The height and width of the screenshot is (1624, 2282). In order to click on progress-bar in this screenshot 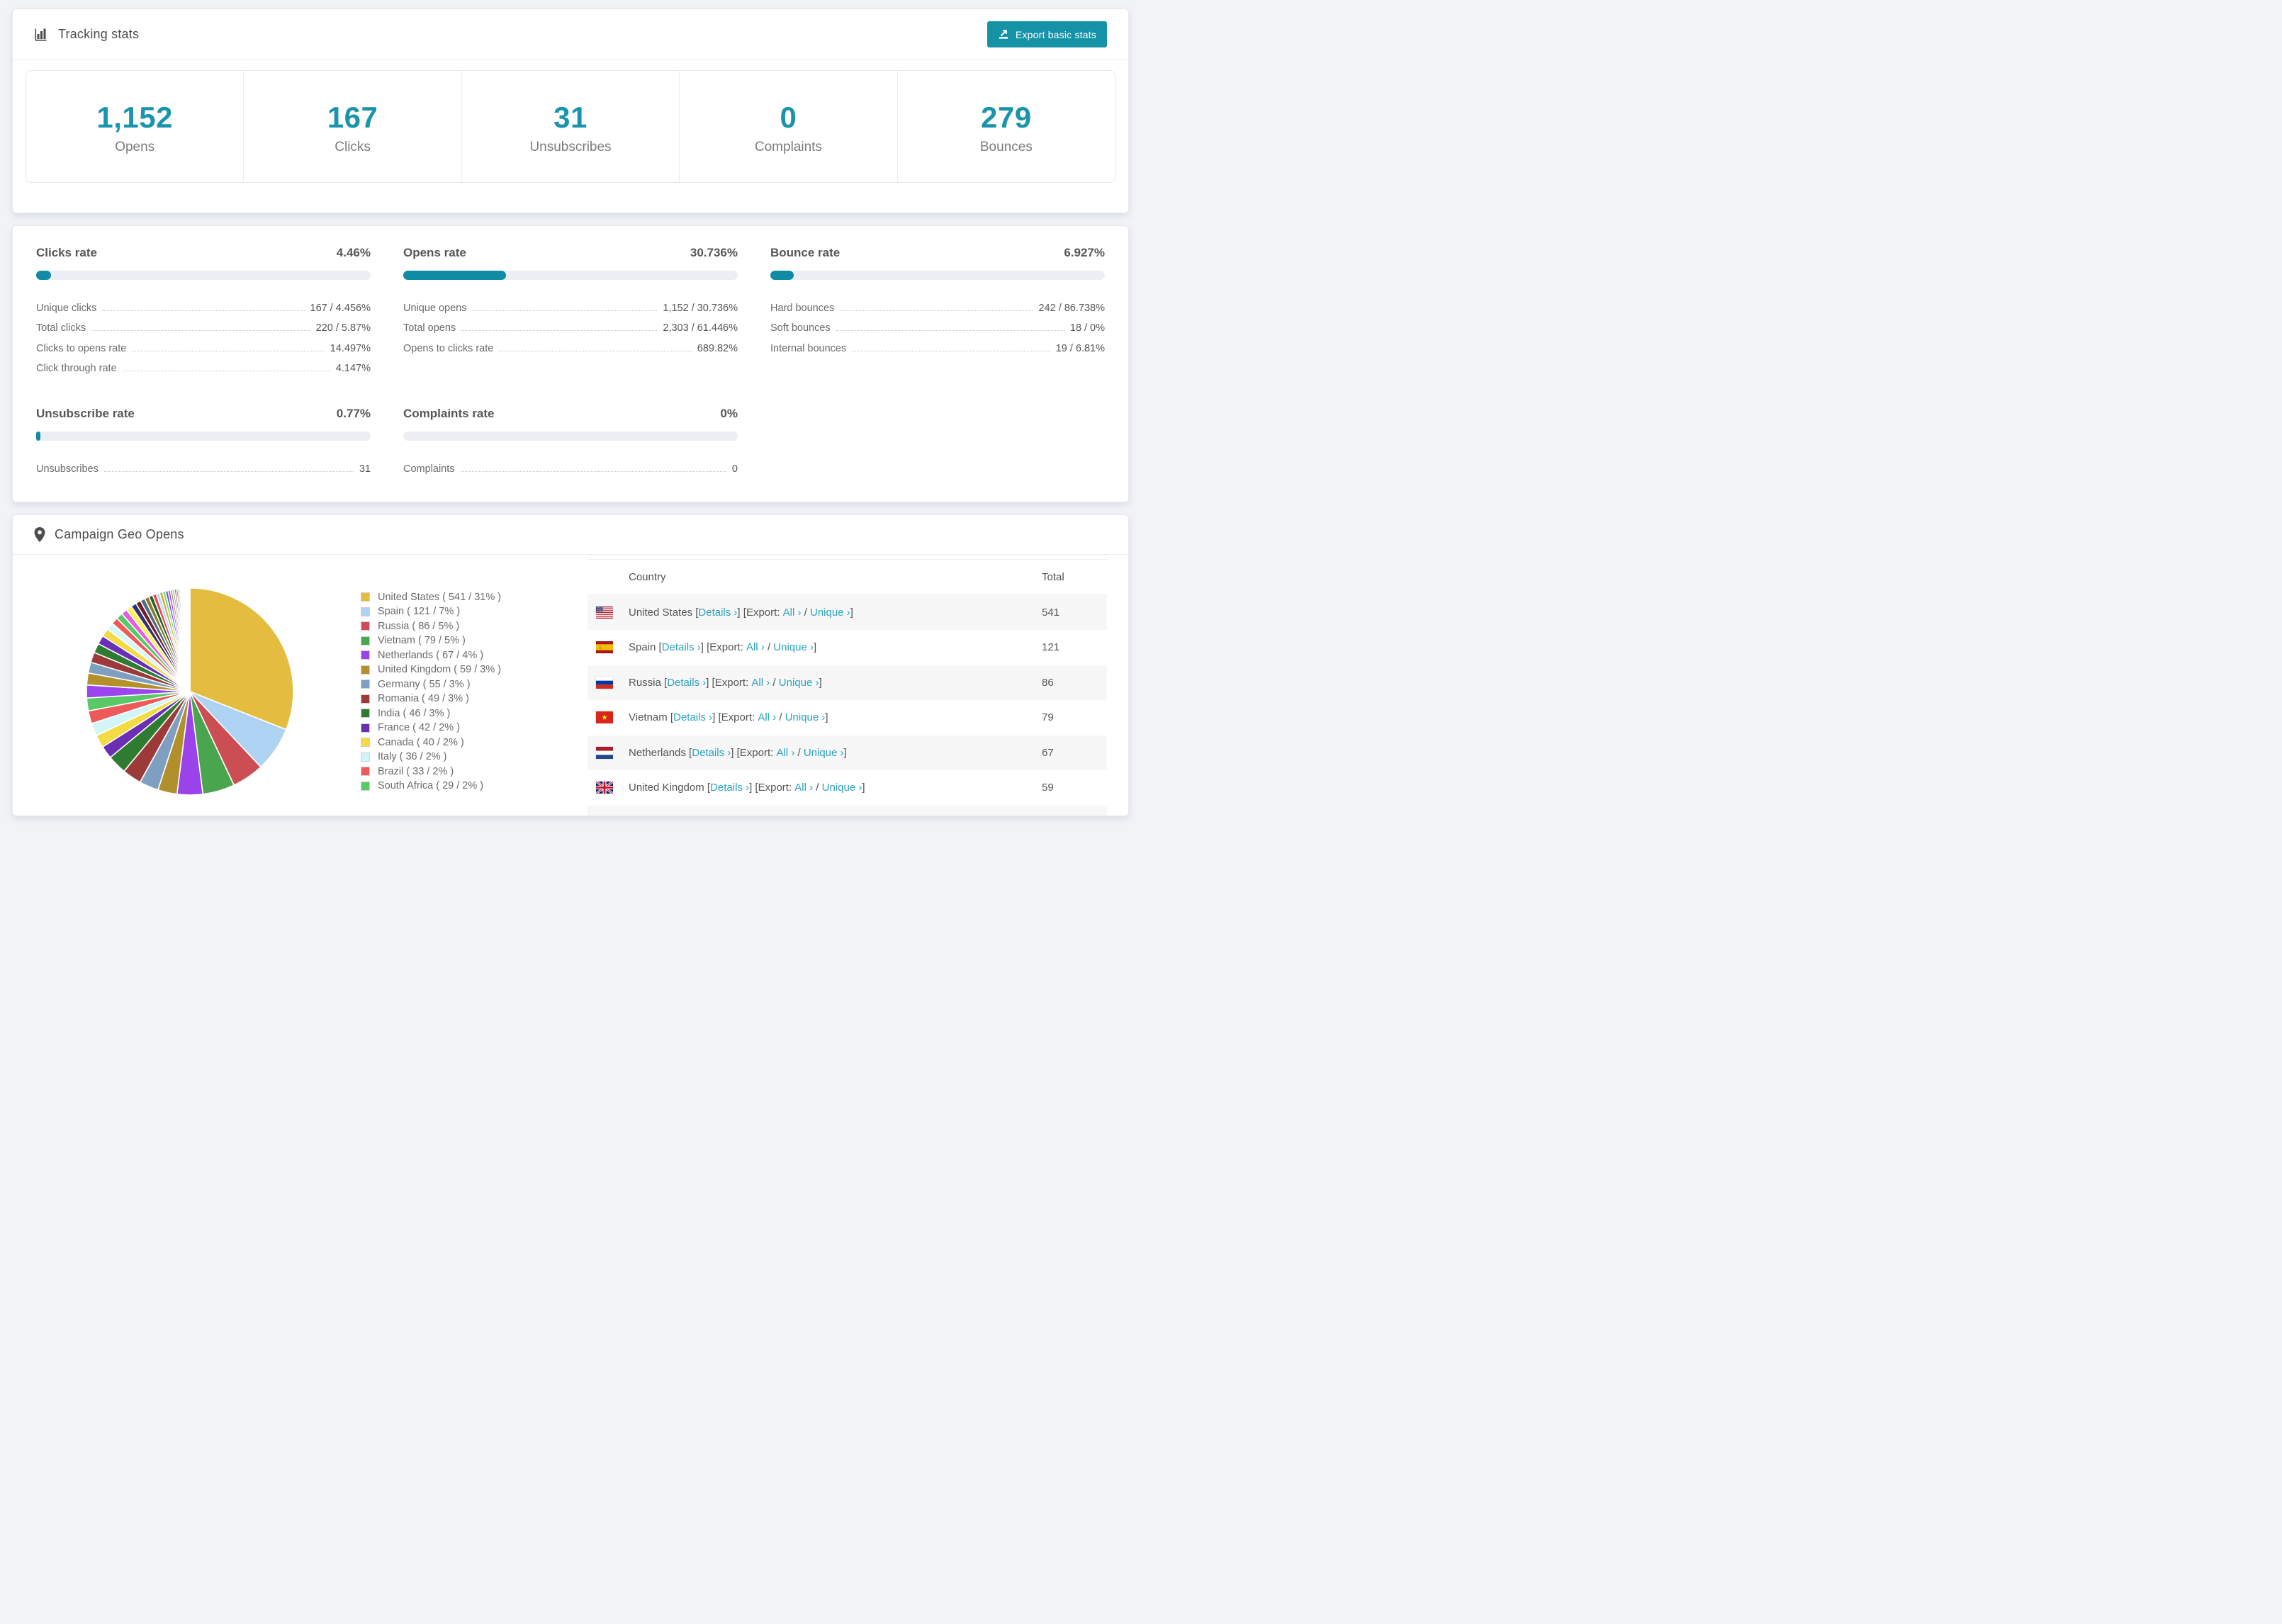, I will do `click(203, 276)`.